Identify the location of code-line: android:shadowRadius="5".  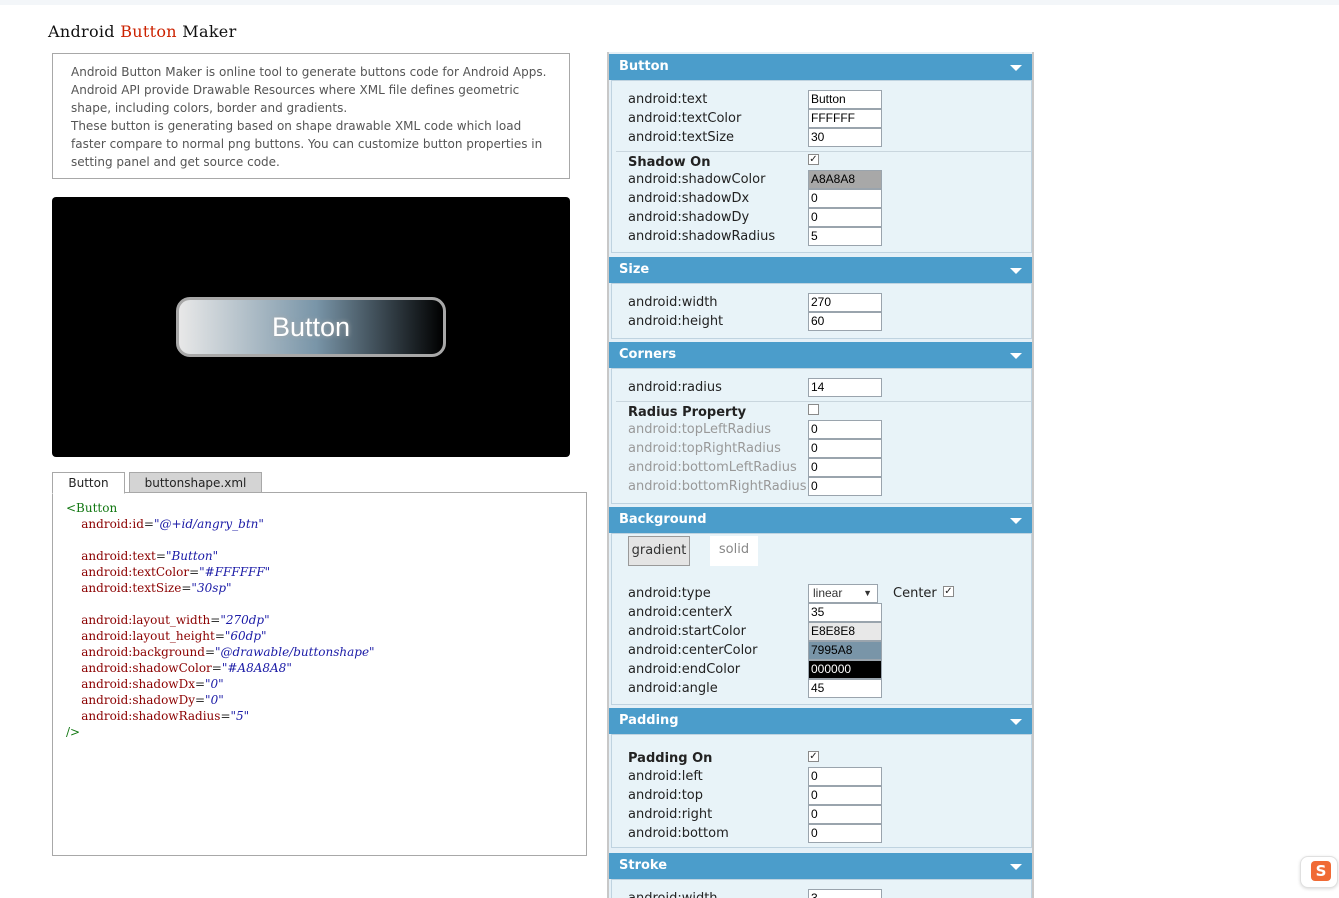
(165, 716).